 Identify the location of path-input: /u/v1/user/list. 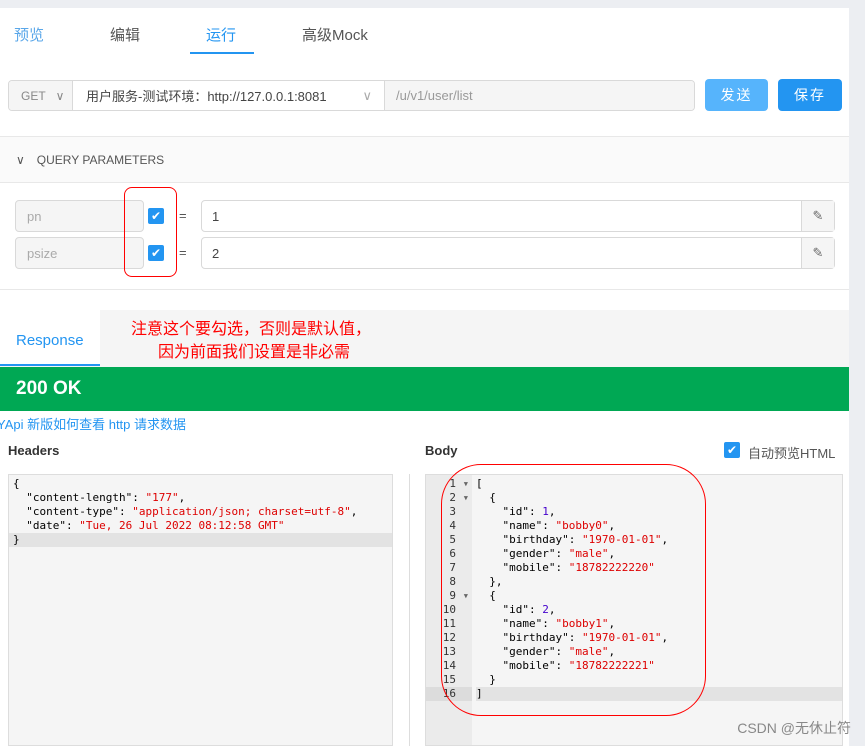
(539, 95).